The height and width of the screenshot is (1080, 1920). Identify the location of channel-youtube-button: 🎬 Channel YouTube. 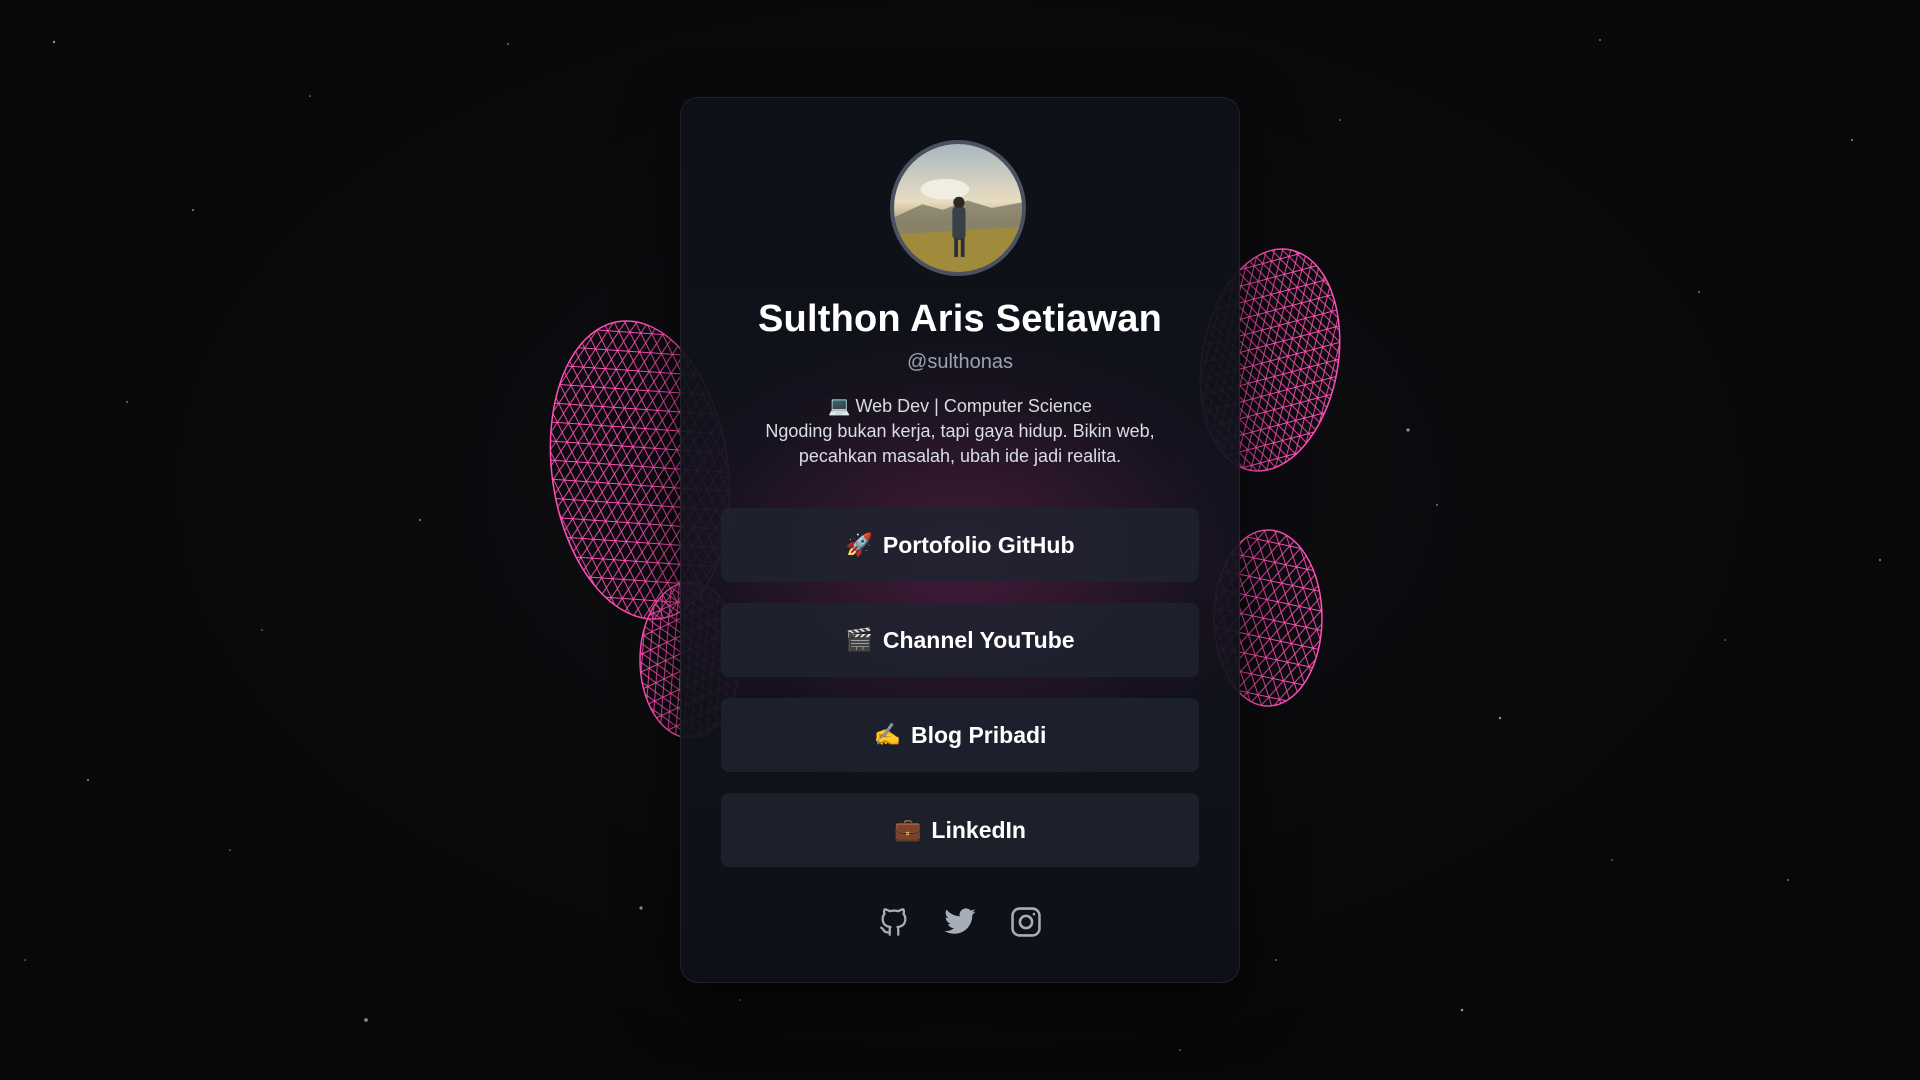
(960, 640).